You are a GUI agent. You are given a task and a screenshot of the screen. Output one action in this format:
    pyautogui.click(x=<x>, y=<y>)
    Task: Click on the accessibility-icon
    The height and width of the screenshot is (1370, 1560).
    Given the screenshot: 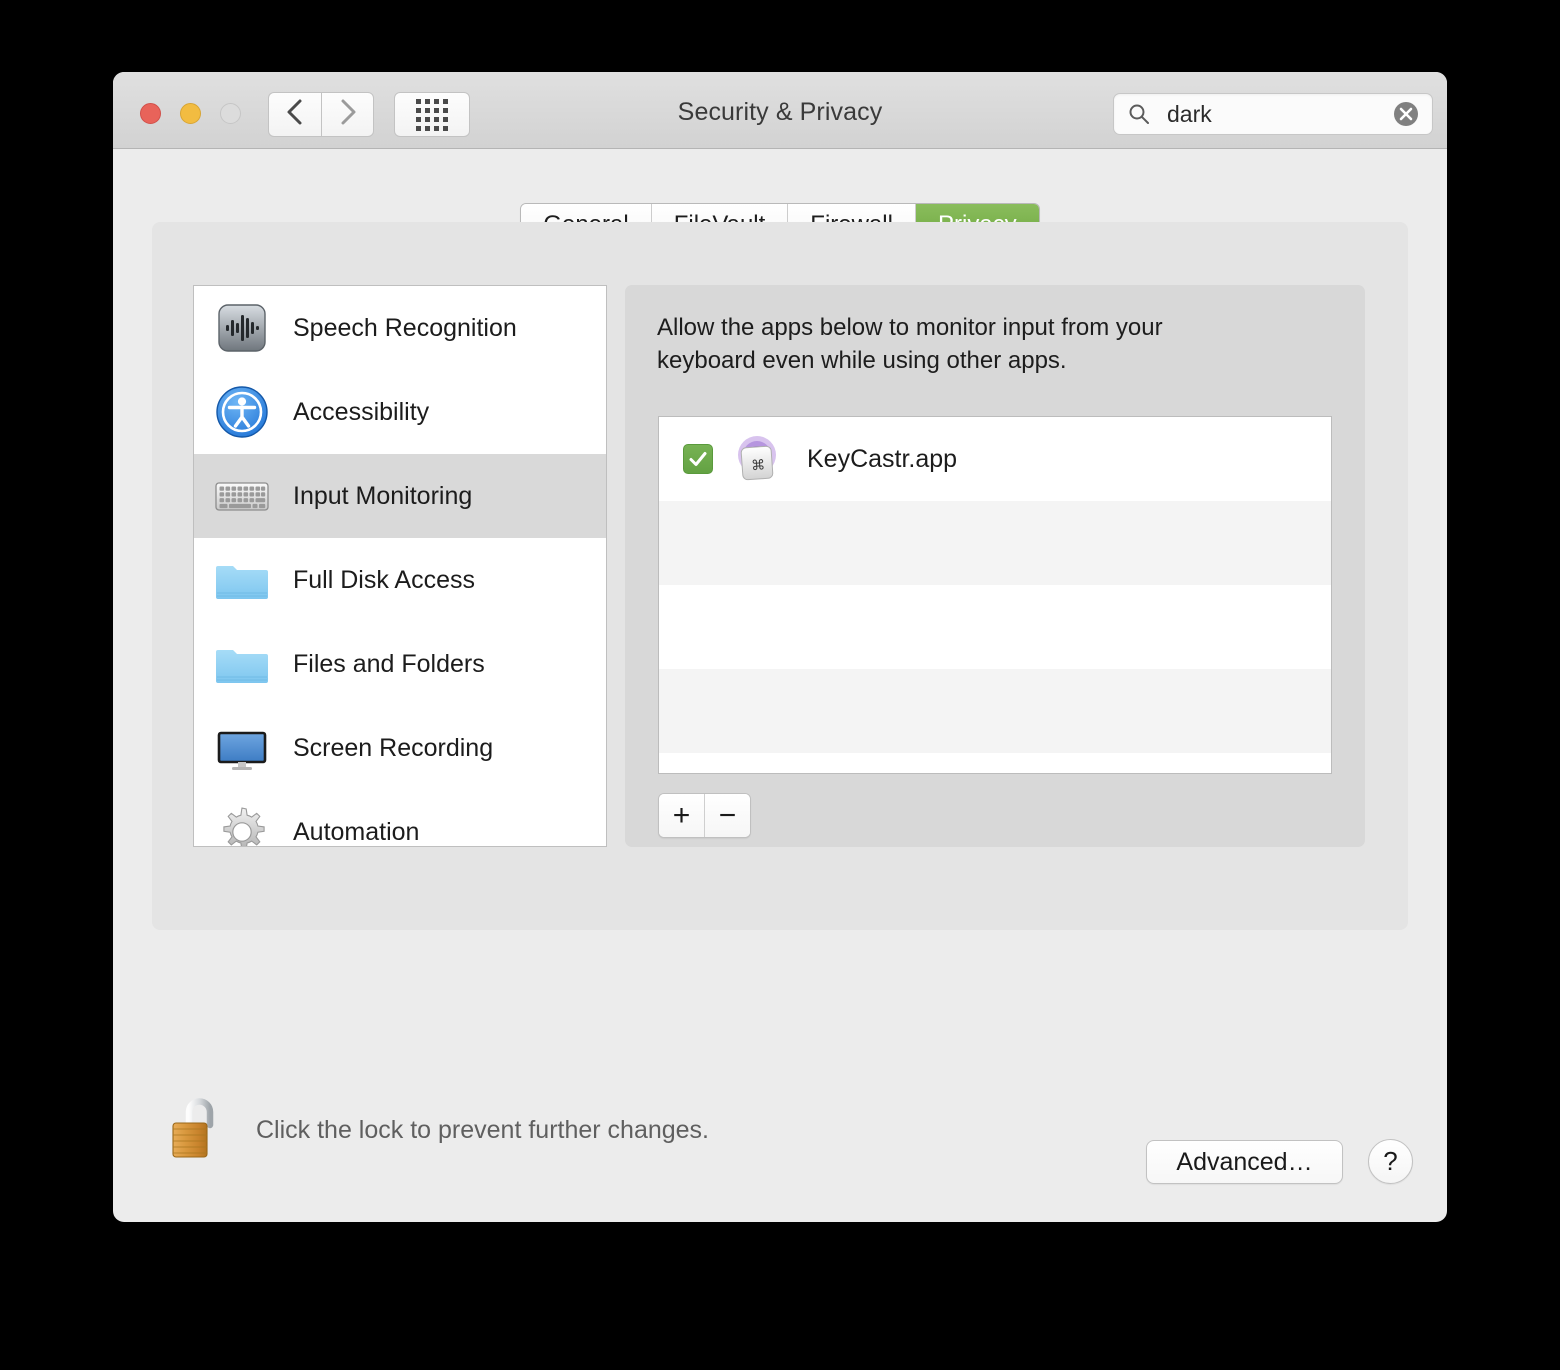 What is the action you would take?
    pyautogui.click(x=242, y=412)
    